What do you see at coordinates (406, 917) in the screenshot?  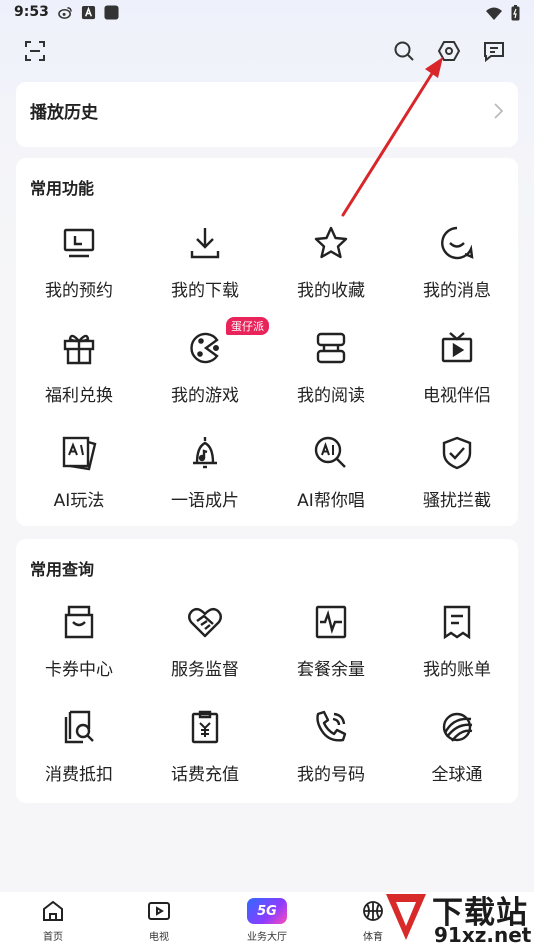 I see `watermark-logo-icon` at bounding box center [406, 917].